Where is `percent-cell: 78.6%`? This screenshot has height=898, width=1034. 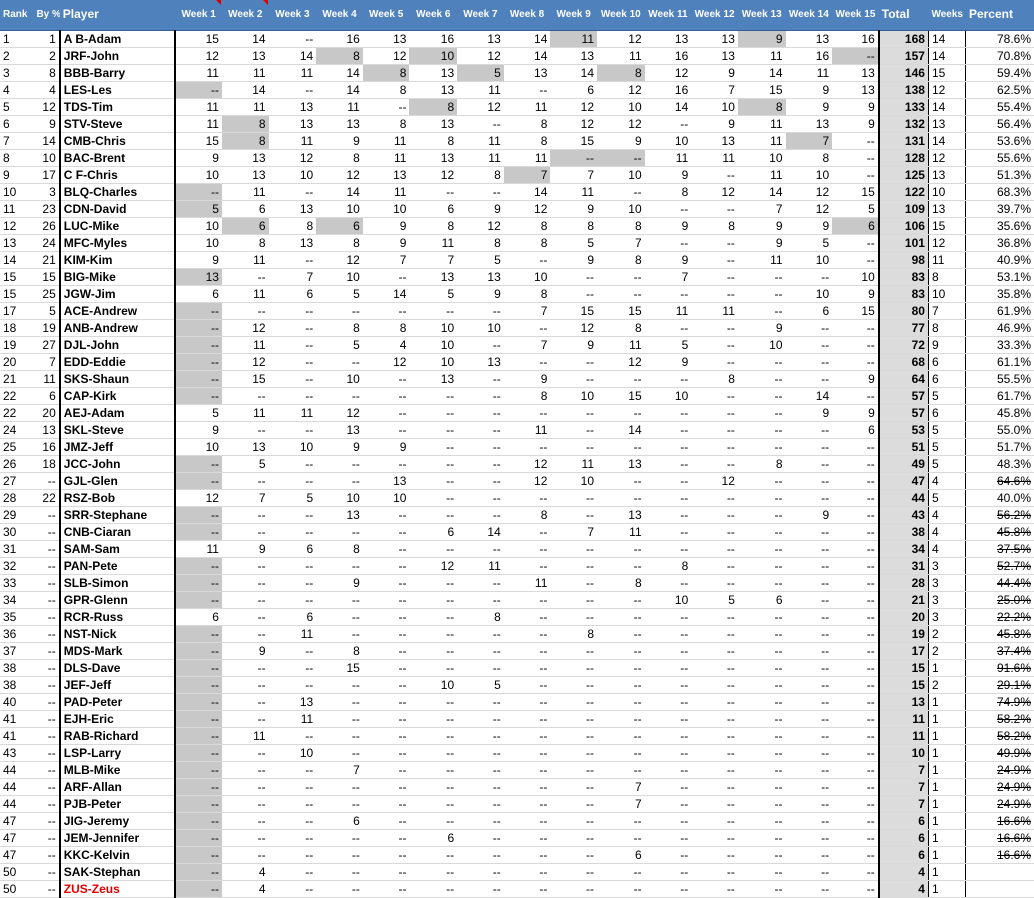 percent-cell: 78.6% is located at coordinates (999, 39).